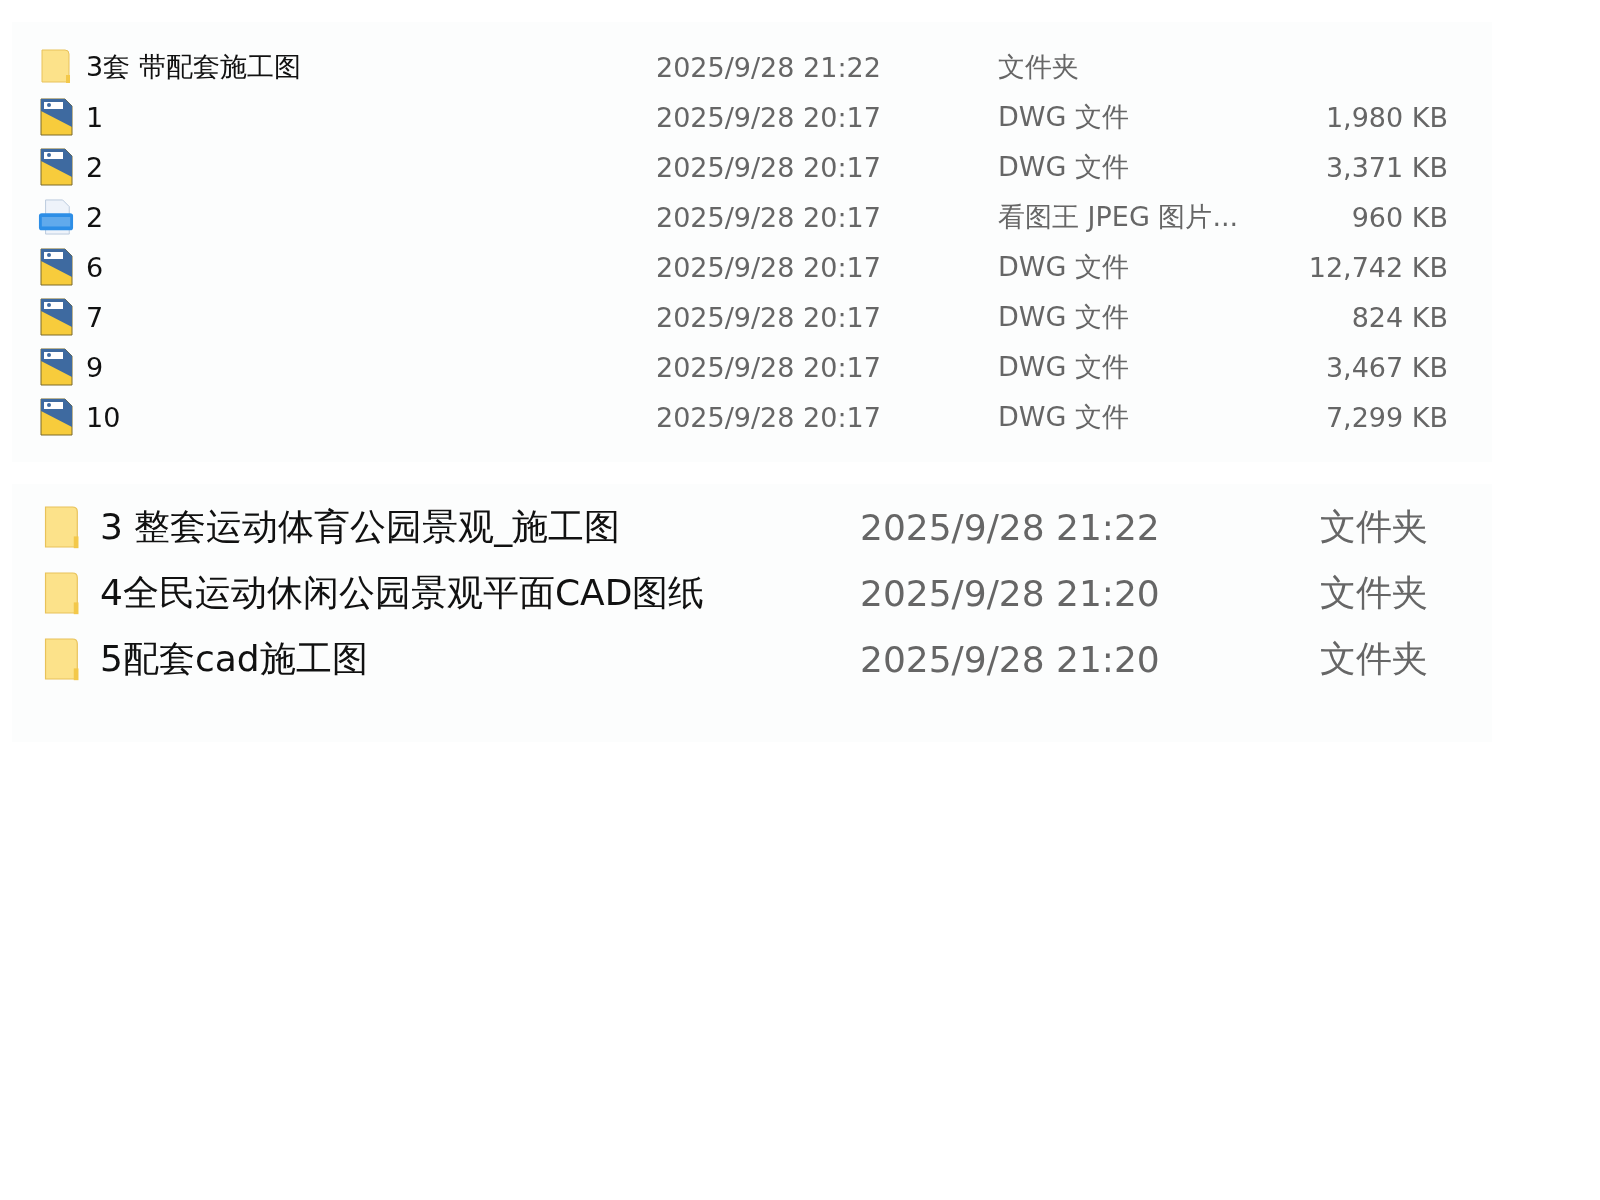 This screenshot has width=1600, height=1200. I want to click on folder-name: 4全民运动休闲公园景观平面CAD图纸, so click(402, 593).